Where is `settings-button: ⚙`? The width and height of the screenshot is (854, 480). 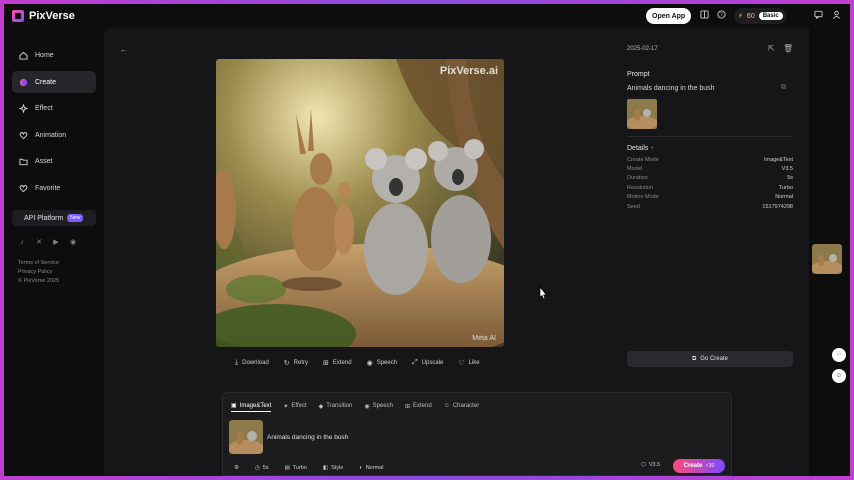 settings-button: ⚙ is located at coordinates (236, 467).